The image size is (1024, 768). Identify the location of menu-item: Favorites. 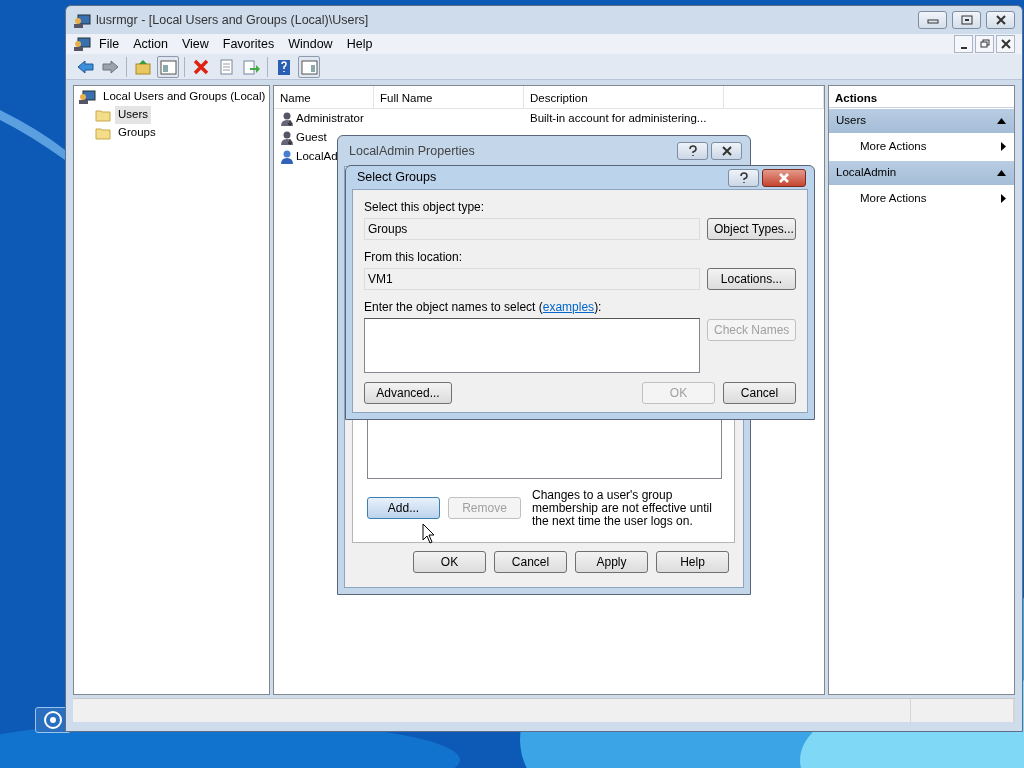
(248, 44).